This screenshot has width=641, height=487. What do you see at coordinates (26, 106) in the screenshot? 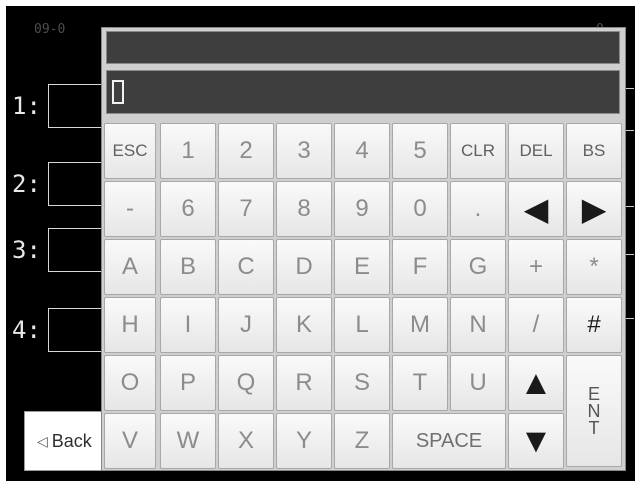
I see `row-label-1: 1:` at bounding box center [26, 106].